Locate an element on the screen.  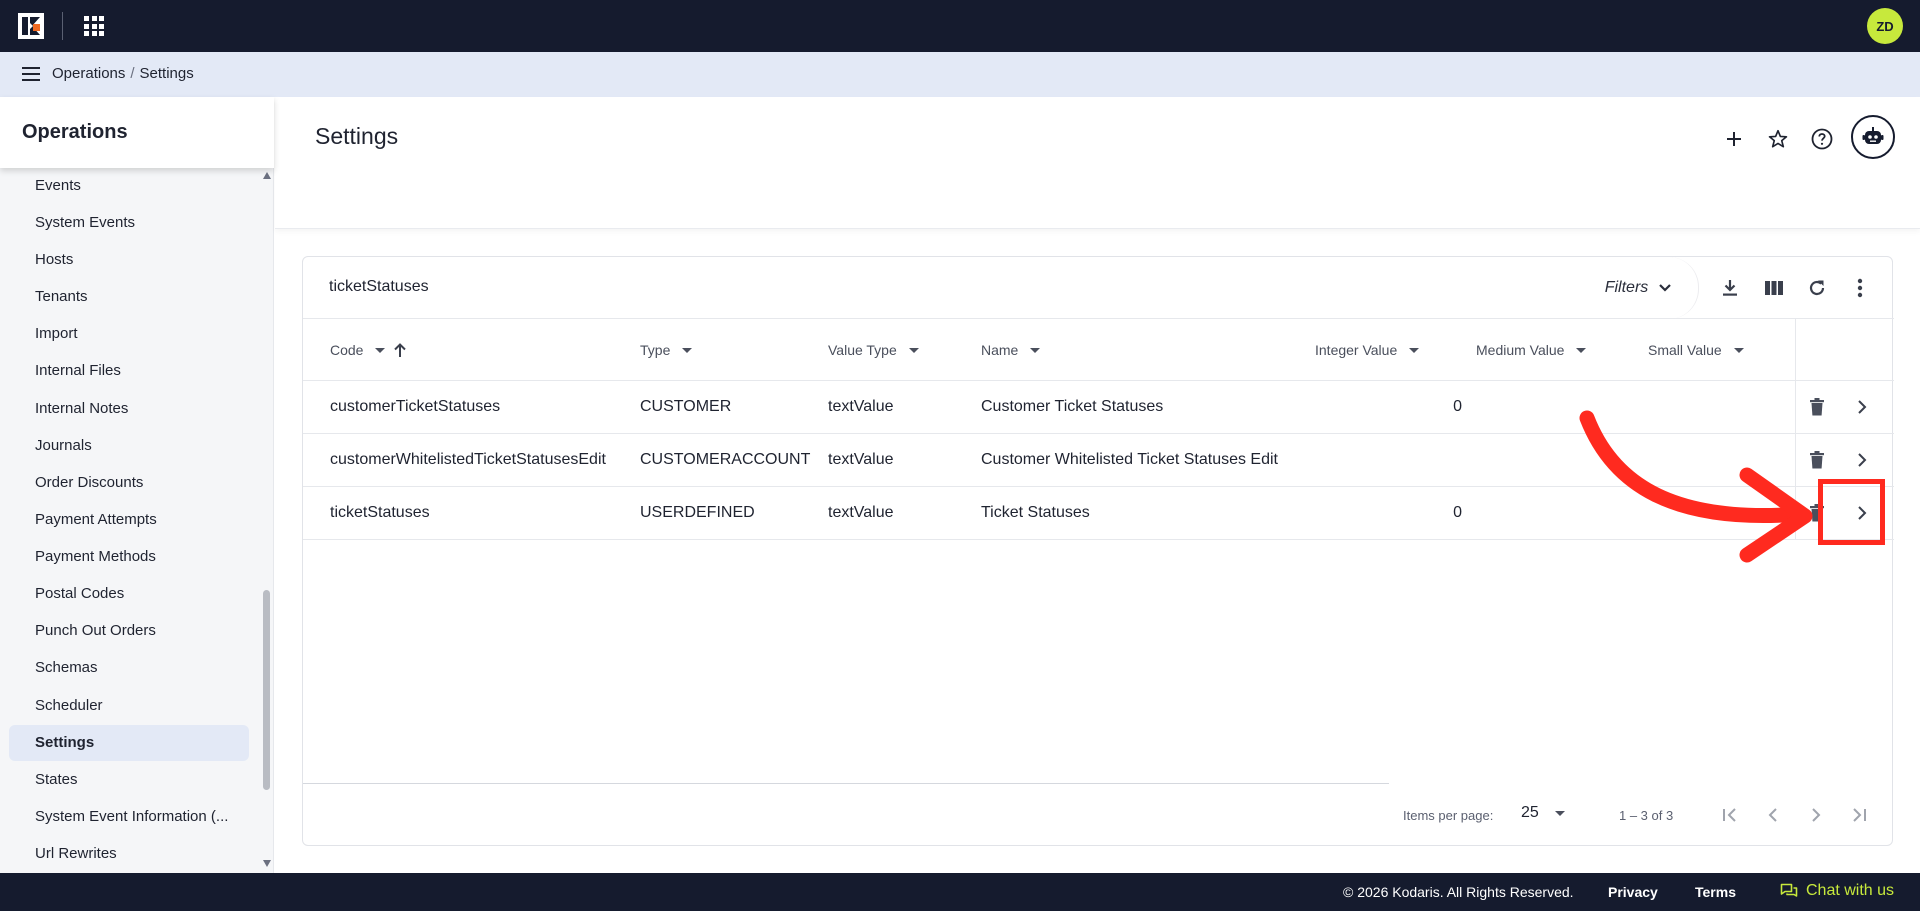
filters-label: Filters is located at coordinates (1626, 287).